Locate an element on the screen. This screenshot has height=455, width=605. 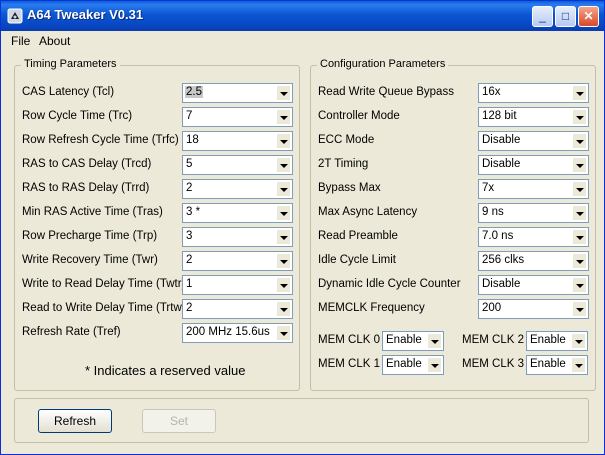
timing-row-9-label: Read to Write Delay Time (Trtw) is located at coordinates (104, 308).